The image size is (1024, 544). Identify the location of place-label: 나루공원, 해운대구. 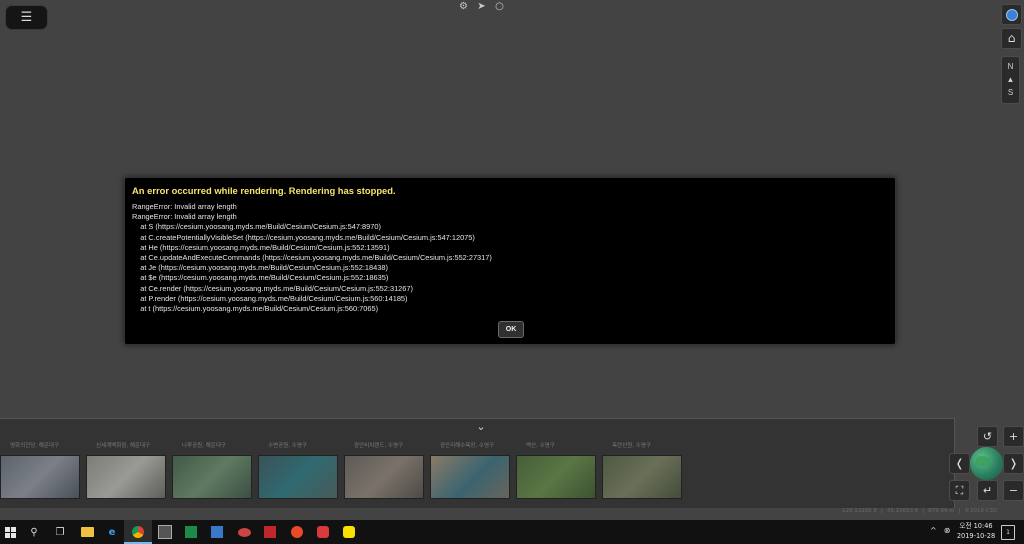
(204, 446).